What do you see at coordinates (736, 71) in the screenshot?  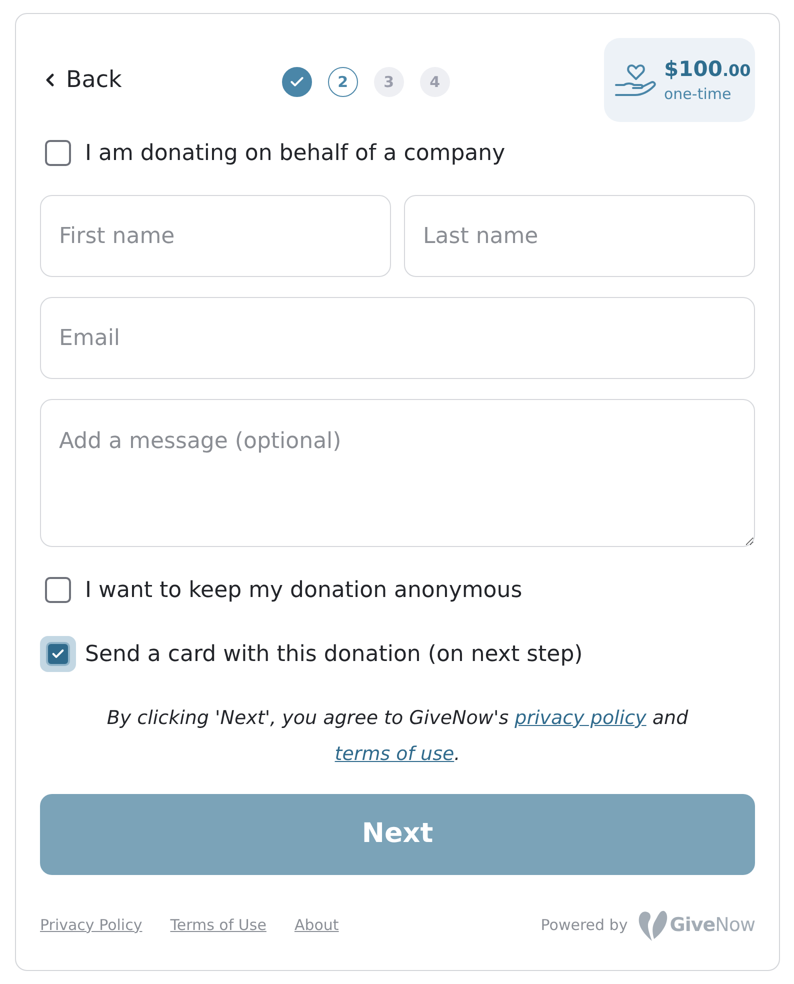 I see `amount-cents: .00` at bounding box center [736, 71].